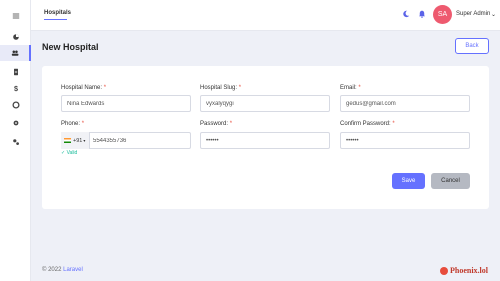 Image resolution: width=500 pixels, height=281 pixels. What do you see at coordinates (472, 46) in the screenshot?
I see `back-button: Back` at bounding box center [472, 46].